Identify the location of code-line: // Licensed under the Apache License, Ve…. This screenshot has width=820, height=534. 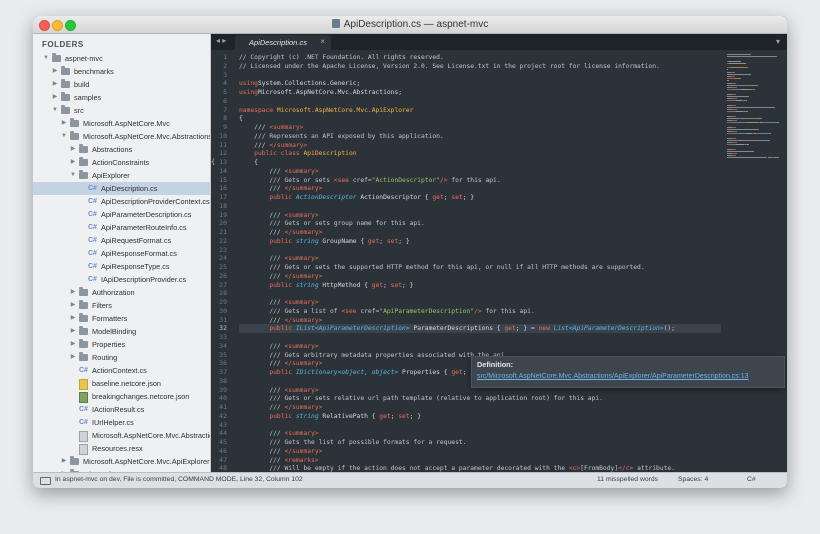
(480, 66).